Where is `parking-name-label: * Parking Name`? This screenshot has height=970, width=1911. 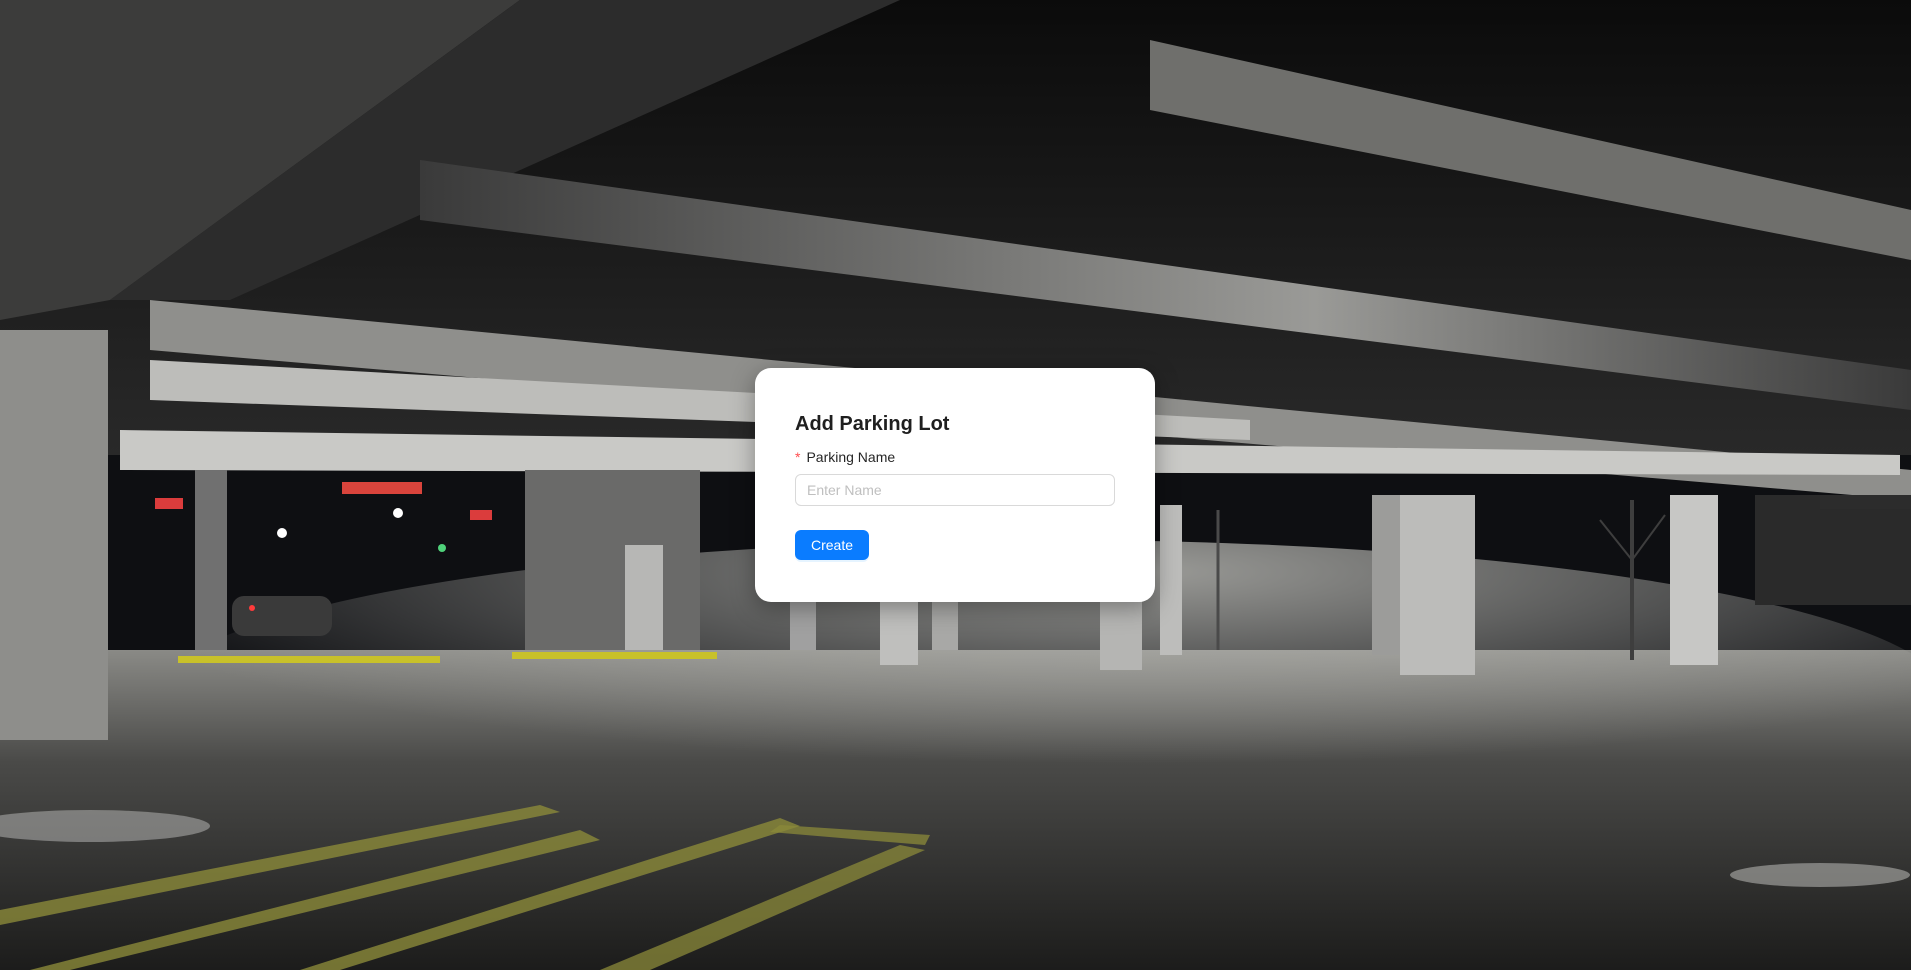 parking-name-label: * Parking Name is located at coordinates (955, 457).